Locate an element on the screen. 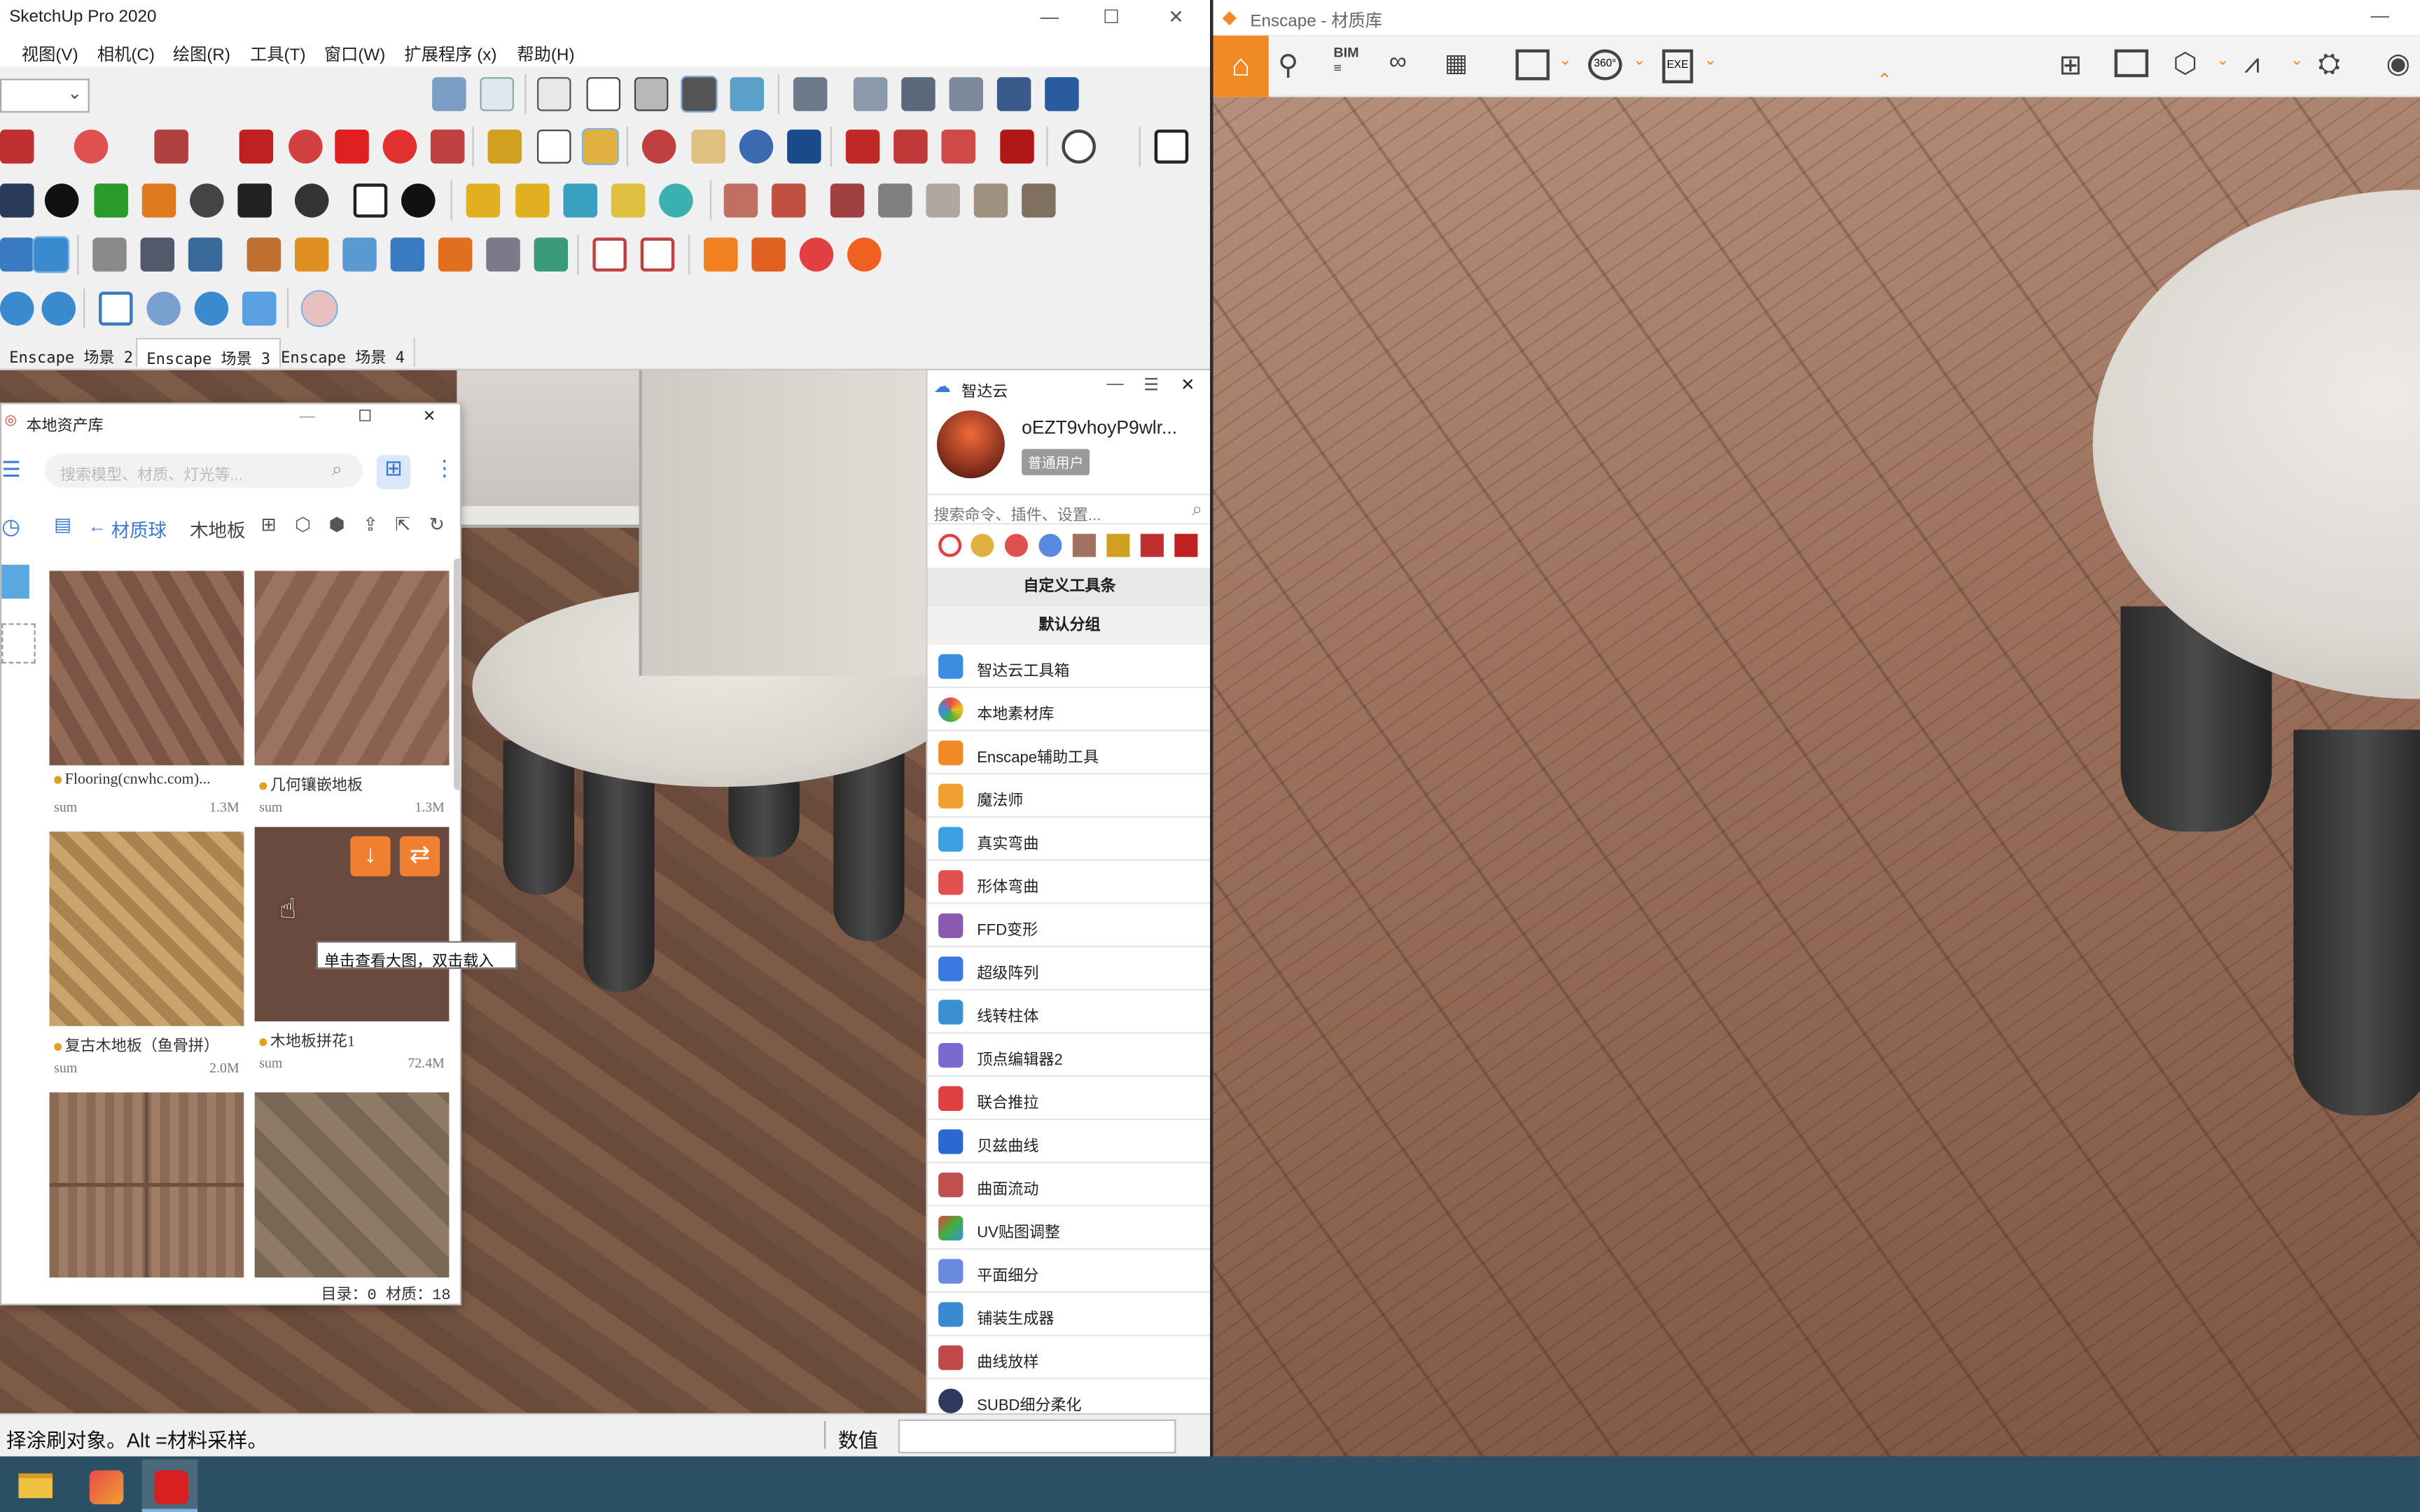  pencil-icon is located at coordinates (17, 147).